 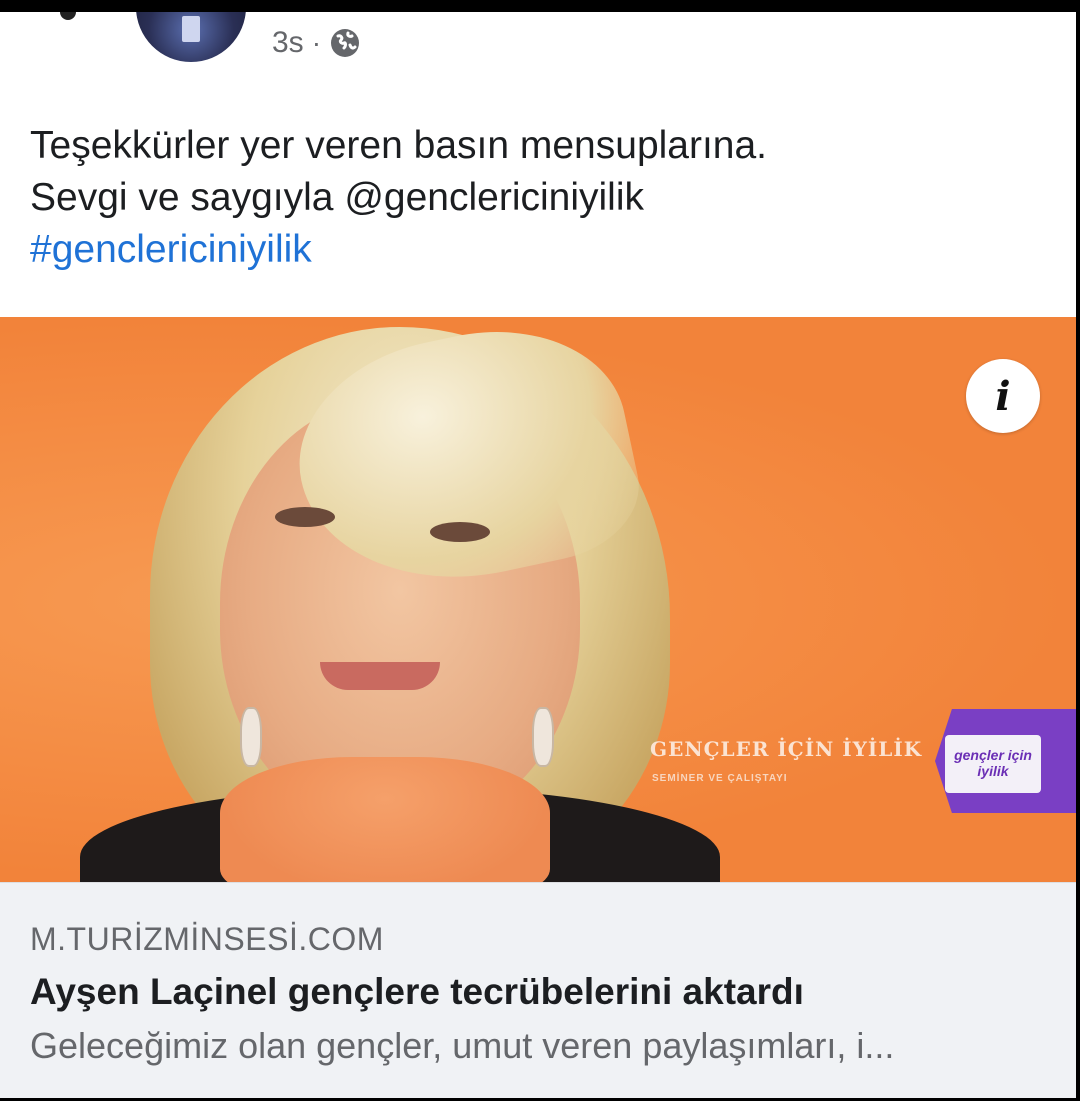 I want to click on back-indicator, so click(x=68, y=16).